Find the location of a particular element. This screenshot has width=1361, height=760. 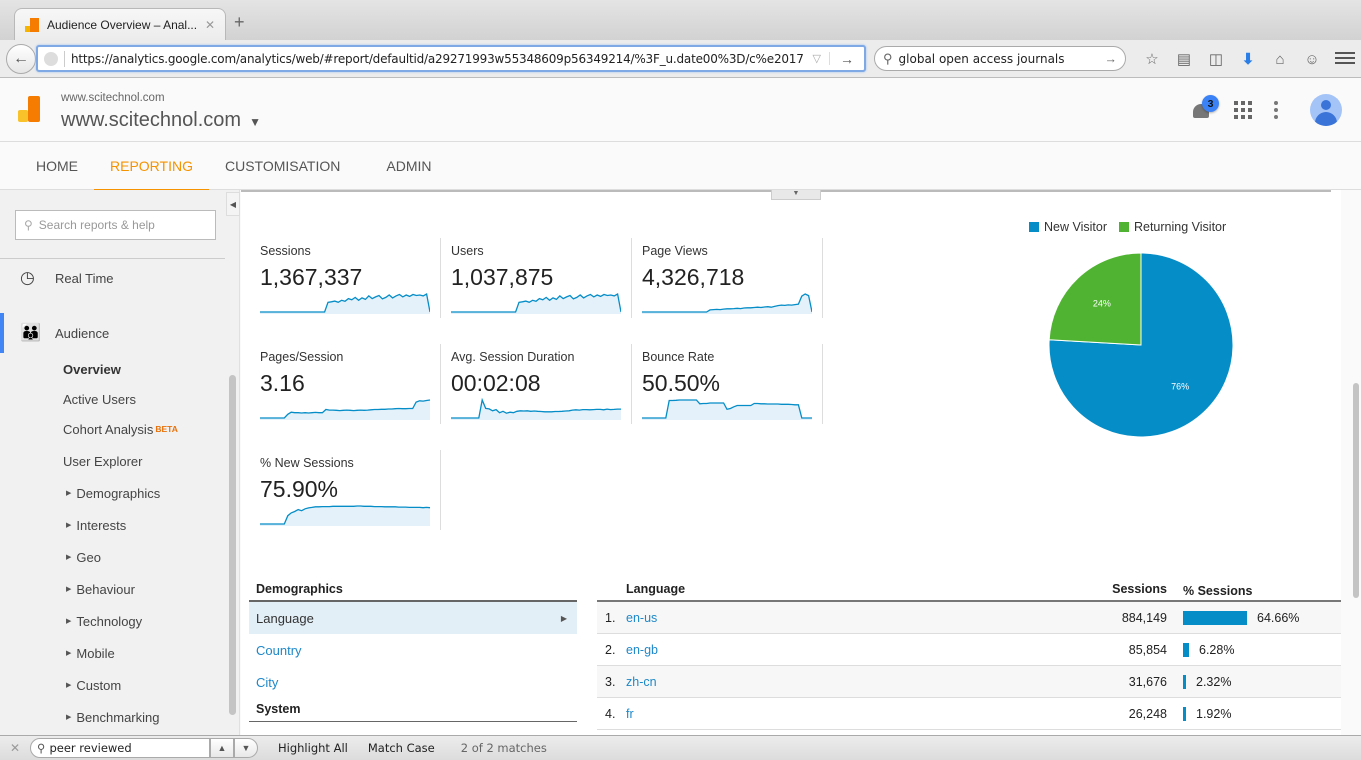

tab-customisation: CUSTOMISATION is located at coordinates (282, 166).